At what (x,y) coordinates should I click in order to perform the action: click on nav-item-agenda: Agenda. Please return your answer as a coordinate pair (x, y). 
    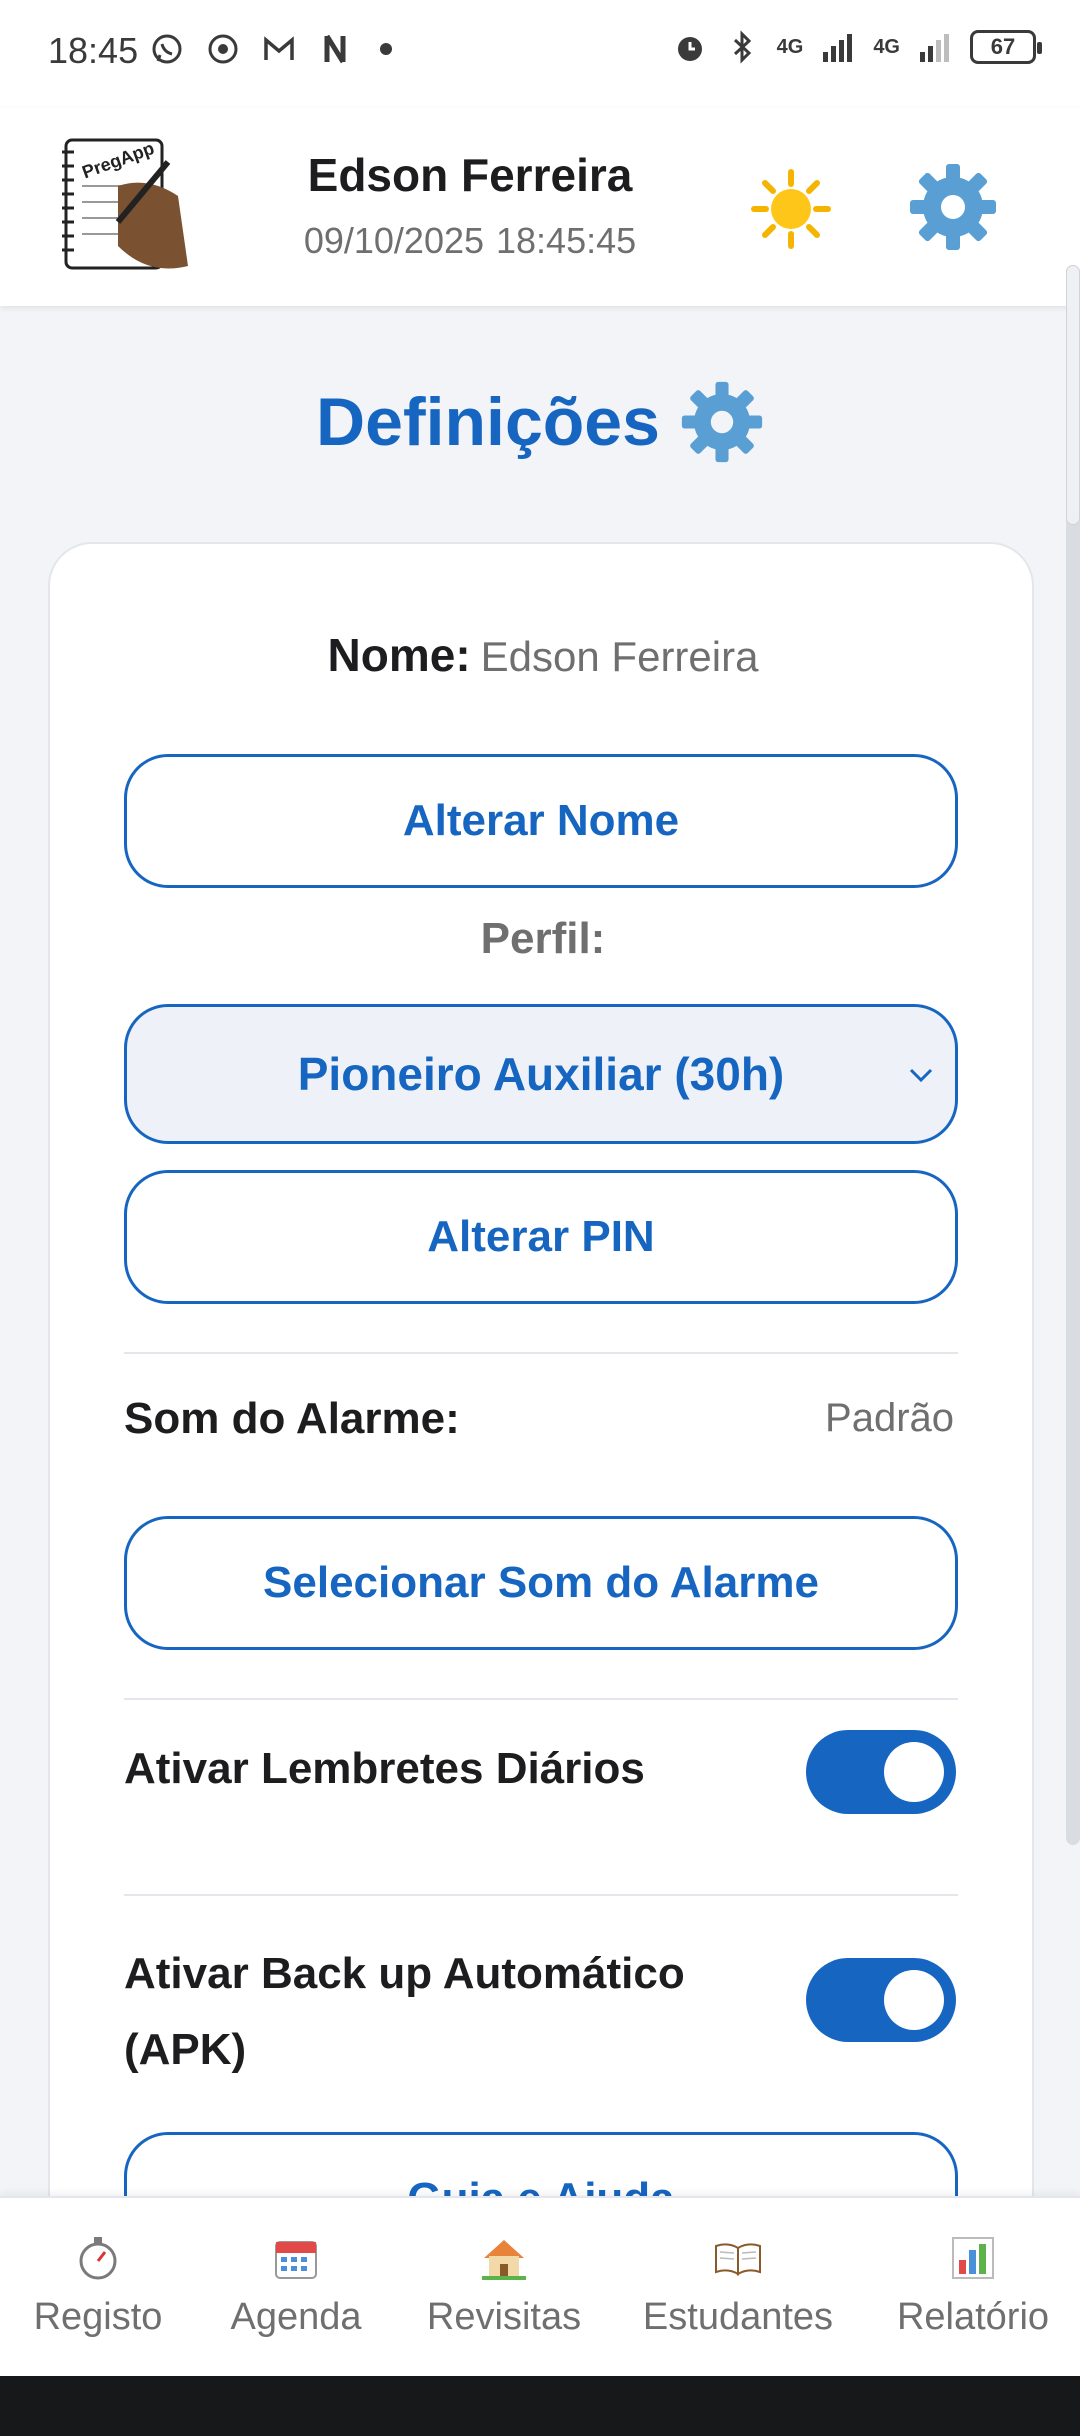
    Looking at the image, I should click on (296, 2286).